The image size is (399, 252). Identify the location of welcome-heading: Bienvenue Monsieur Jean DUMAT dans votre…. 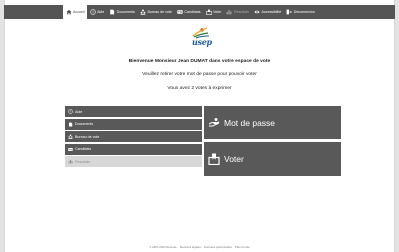
(199, 61).